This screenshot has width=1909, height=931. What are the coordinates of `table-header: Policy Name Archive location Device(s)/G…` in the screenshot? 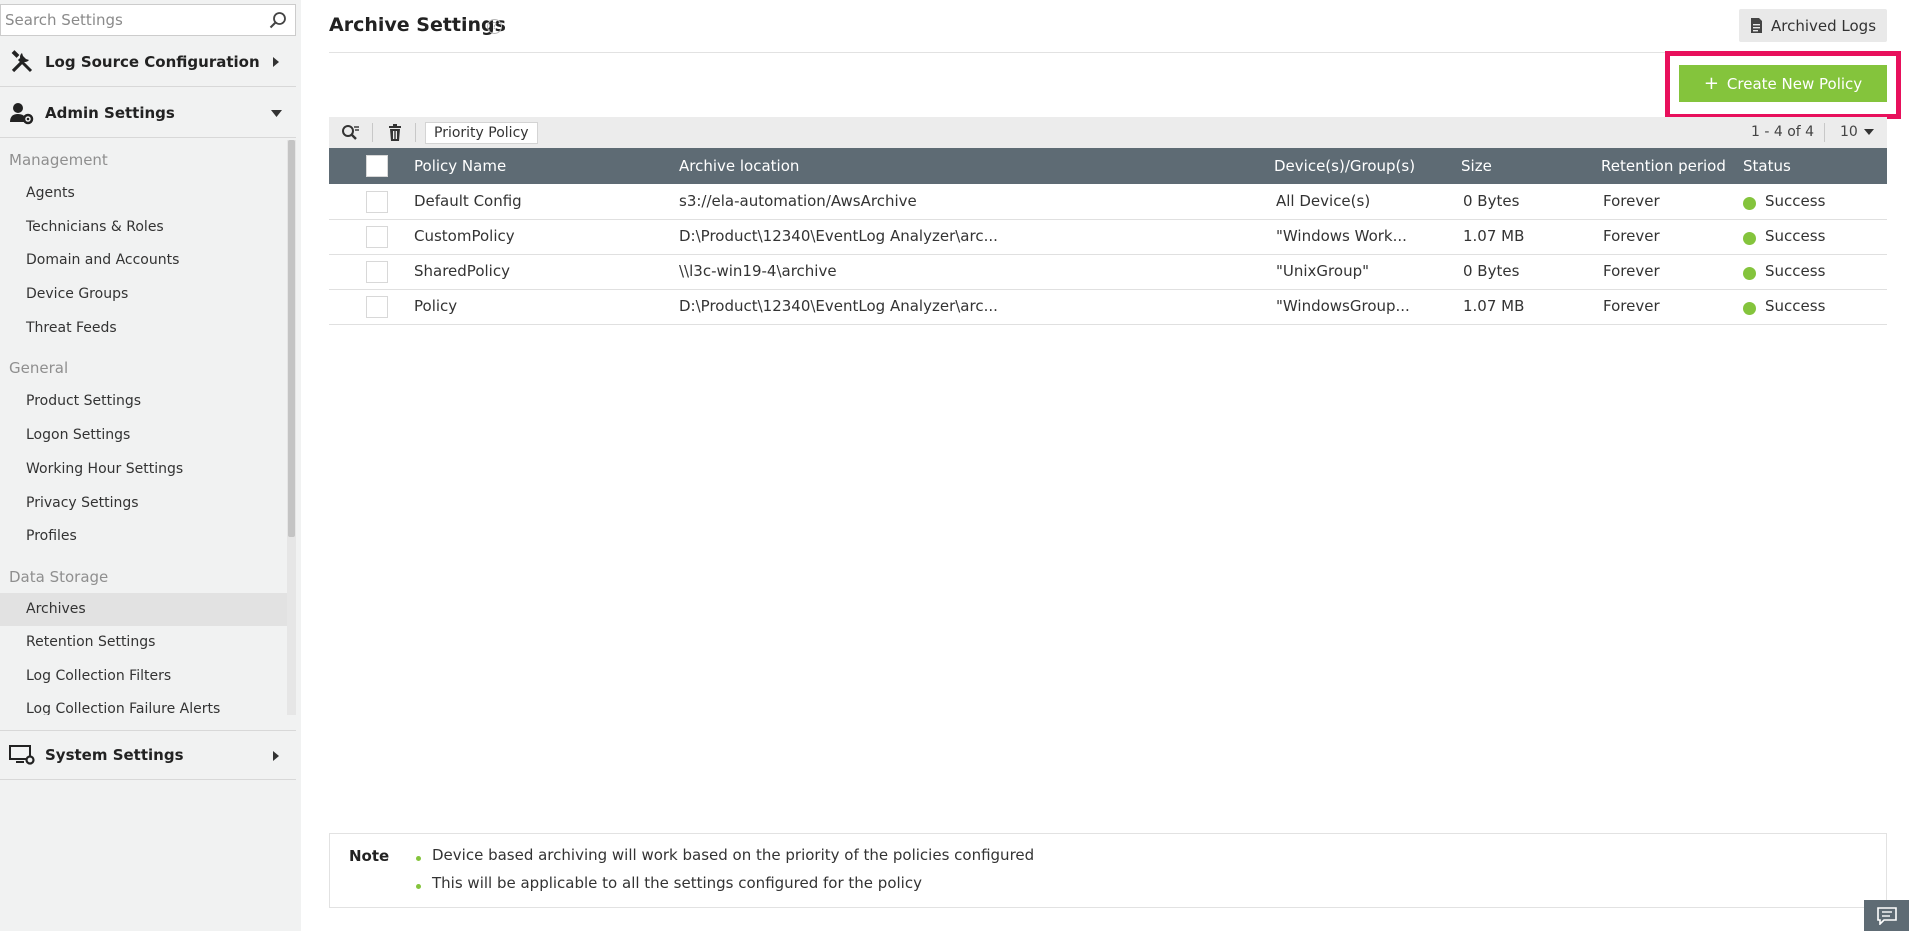 It's located at (1108, 166).